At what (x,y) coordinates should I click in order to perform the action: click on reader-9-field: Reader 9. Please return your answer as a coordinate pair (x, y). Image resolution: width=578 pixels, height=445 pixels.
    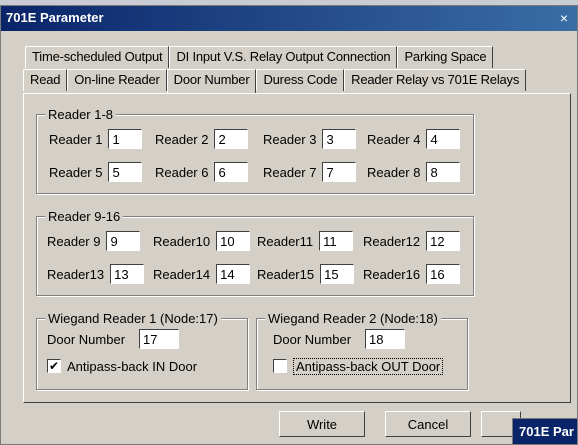
    Looking at the image, I should click on (94, 241).